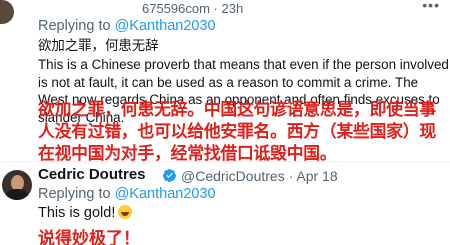 The image size is (450, 245). I want to click on verified-badge-icon, so click(169, 175).